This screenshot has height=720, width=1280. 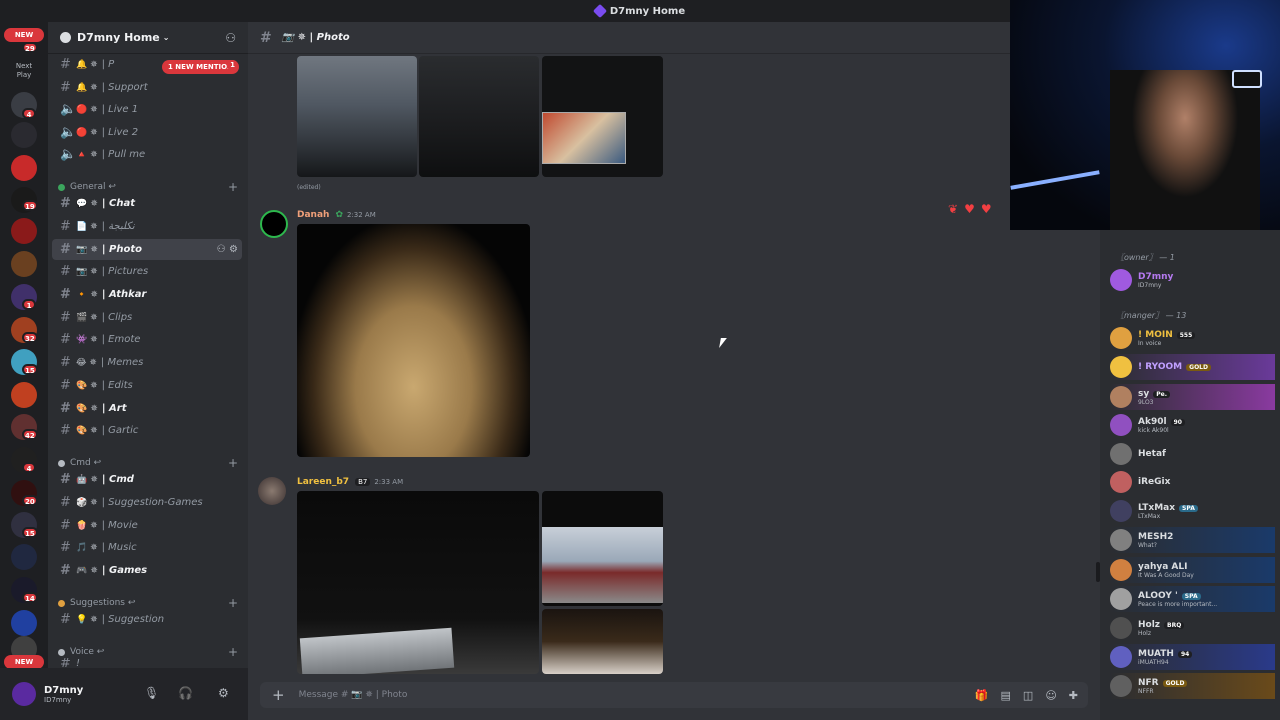 I want to click on server-badge: 20, so click(x=30, y=500).